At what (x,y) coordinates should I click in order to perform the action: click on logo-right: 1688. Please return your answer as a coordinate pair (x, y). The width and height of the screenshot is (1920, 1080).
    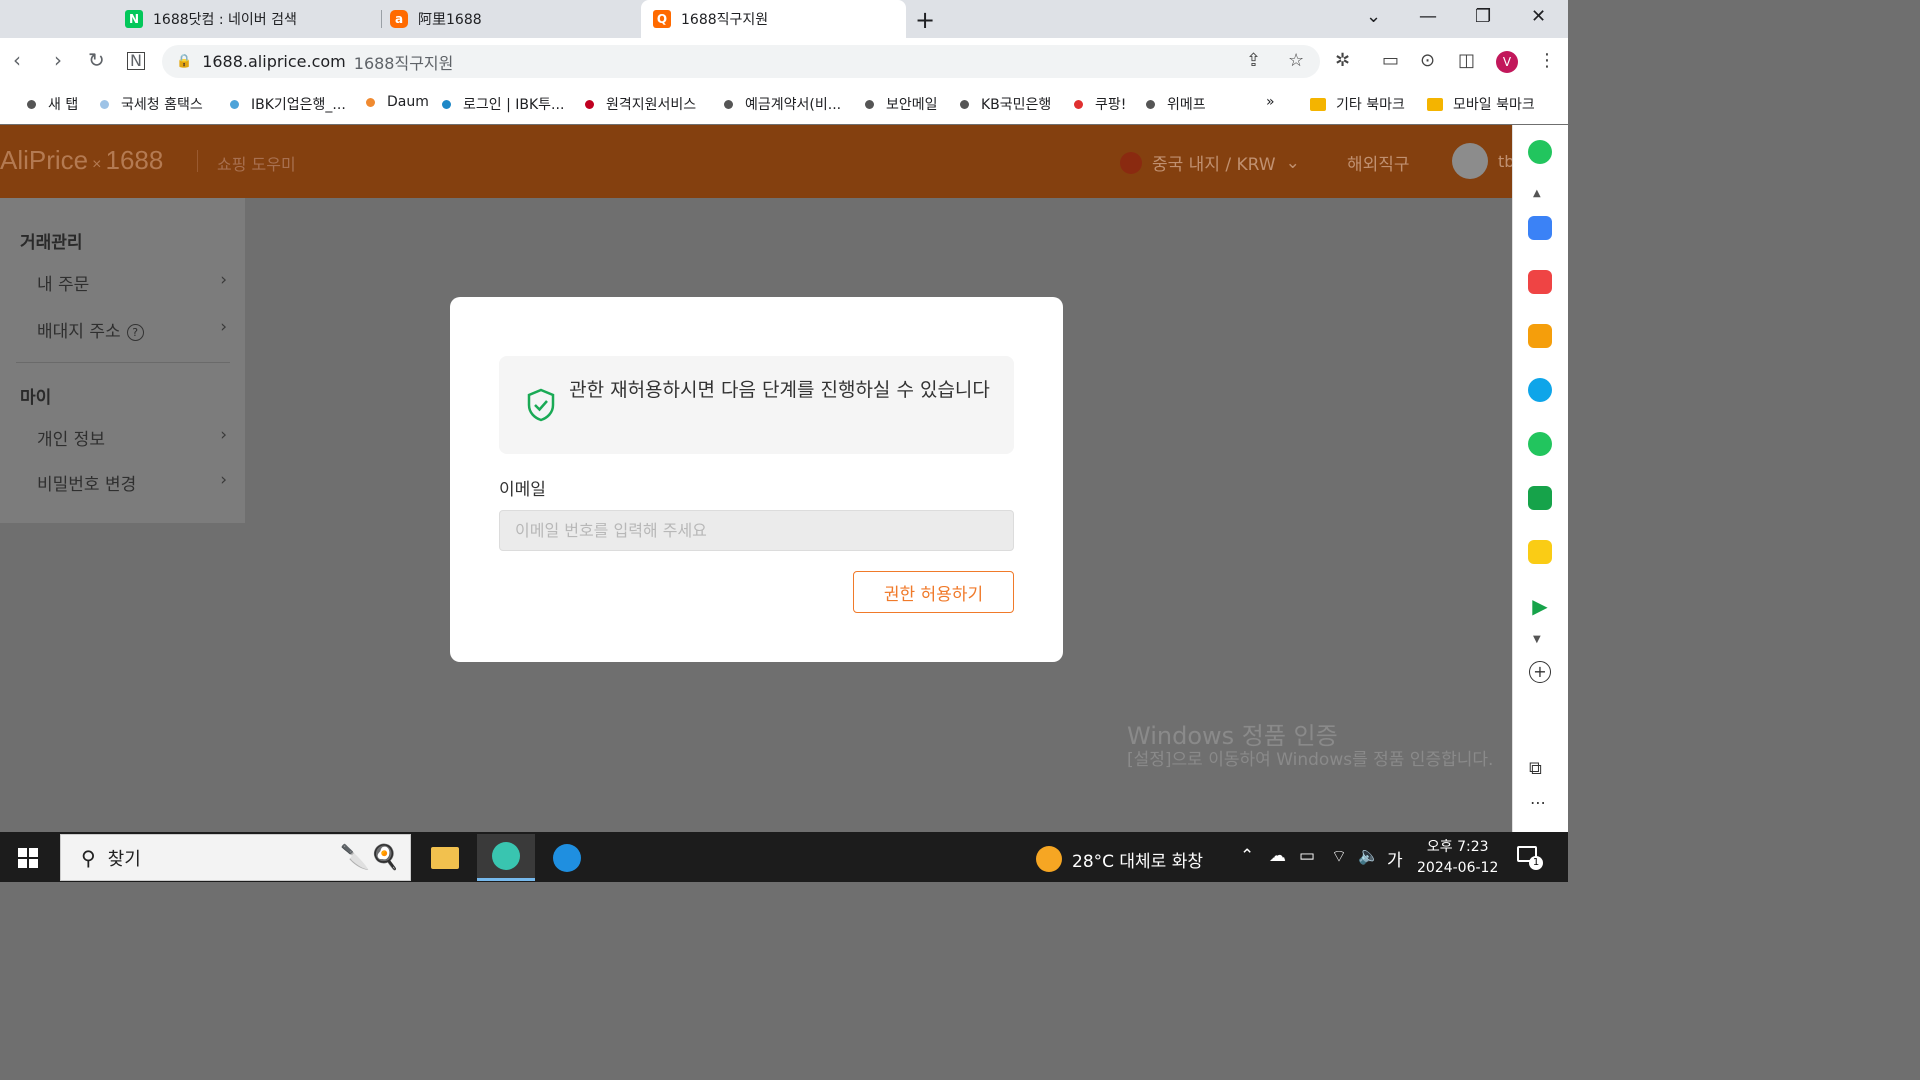
    Looking at the image, I should click on (134, 160).